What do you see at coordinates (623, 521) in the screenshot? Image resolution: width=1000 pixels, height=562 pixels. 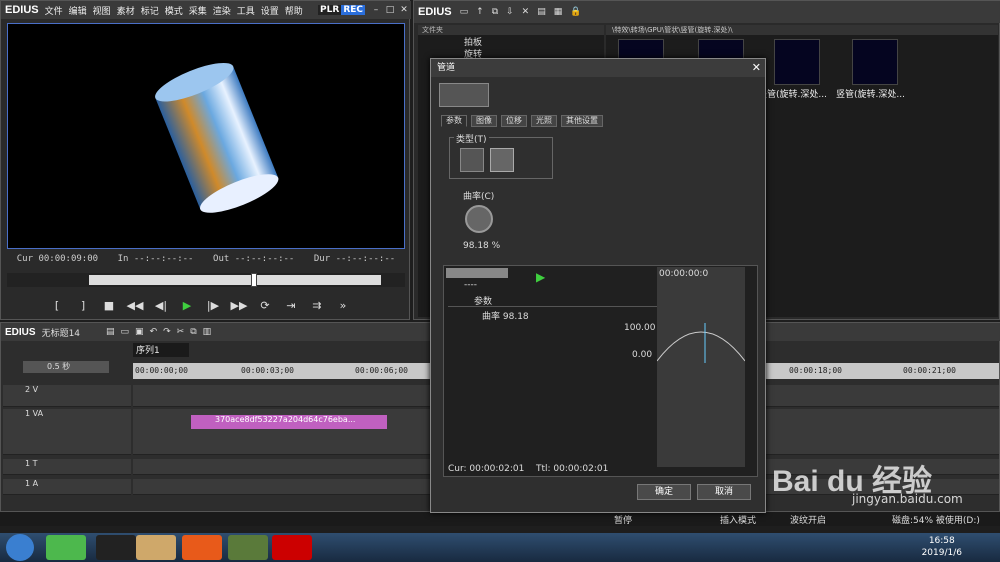 I see `status-pause: 暂停` at bounding box center [623, 521].